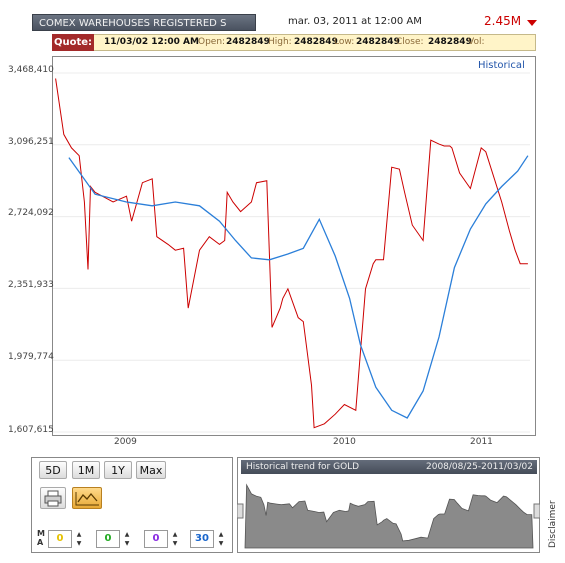 This screenshot has height=563, width=565. What do you see at coordinates (388, 513) in the screenshot?
I see `navigator-chart` at bounding box center [388, 513].